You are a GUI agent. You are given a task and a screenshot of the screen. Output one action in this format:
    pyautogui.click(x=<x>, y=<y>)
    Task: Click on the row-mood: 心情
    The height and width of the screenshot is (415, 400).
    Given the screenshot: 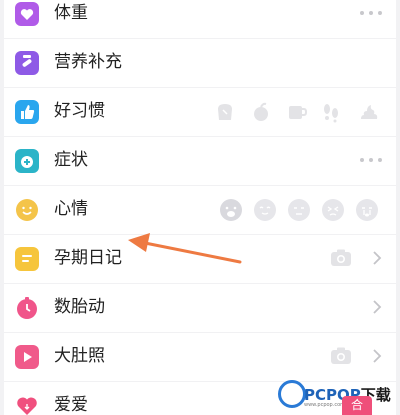 What is the action you would take?
    pyautogui.click(x=200, y=210)
    